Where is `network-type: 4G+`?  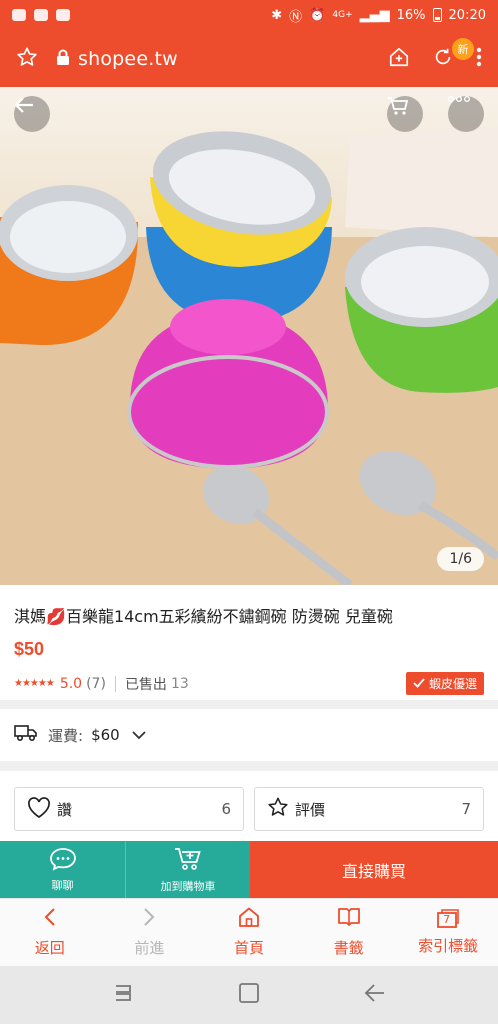
network-type: 4G+ is located at coordinates (342, 15).